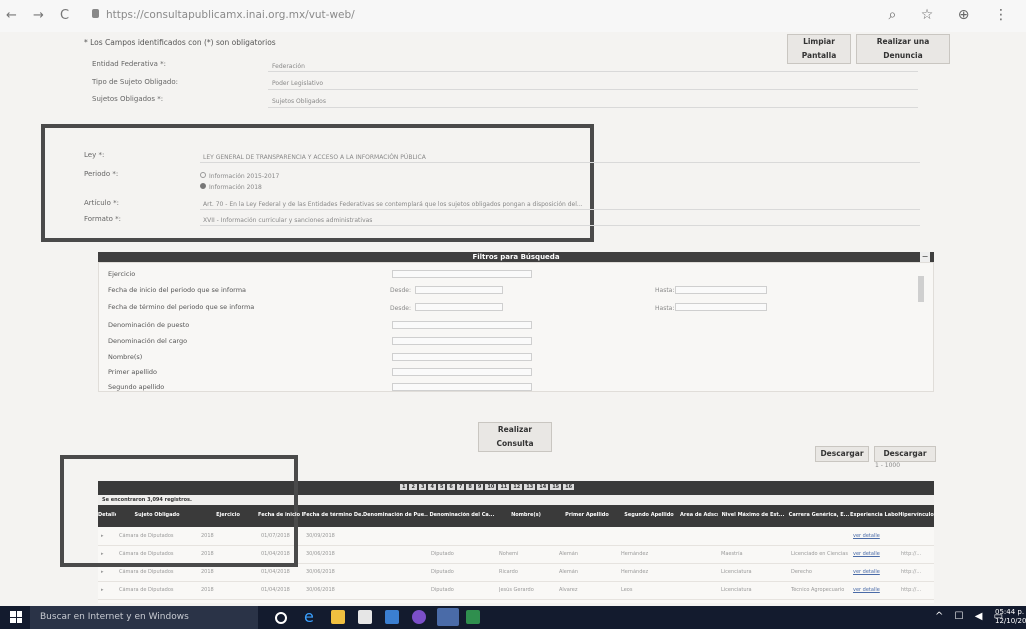 The height and width of the screenshot is (629, 1026). Describe the element at coordinates (921, 289) in the screenshot. I see `filters-scrollbar` at that location.